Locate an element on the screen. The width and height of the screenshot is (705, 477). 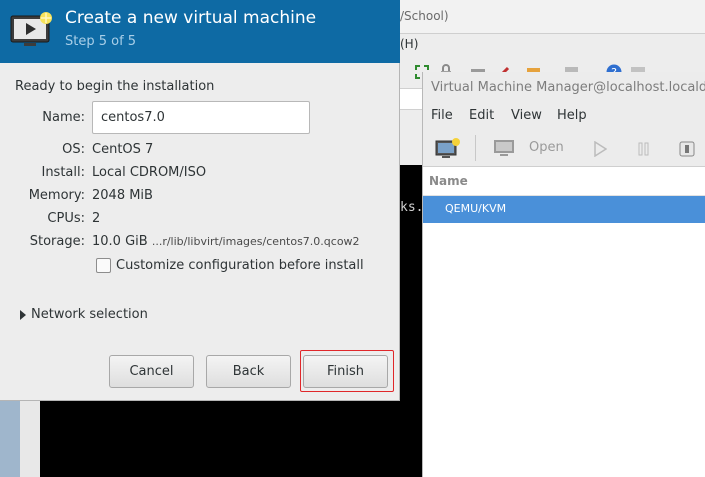
cpus-value: 2 is located at coordinates (96, 218).